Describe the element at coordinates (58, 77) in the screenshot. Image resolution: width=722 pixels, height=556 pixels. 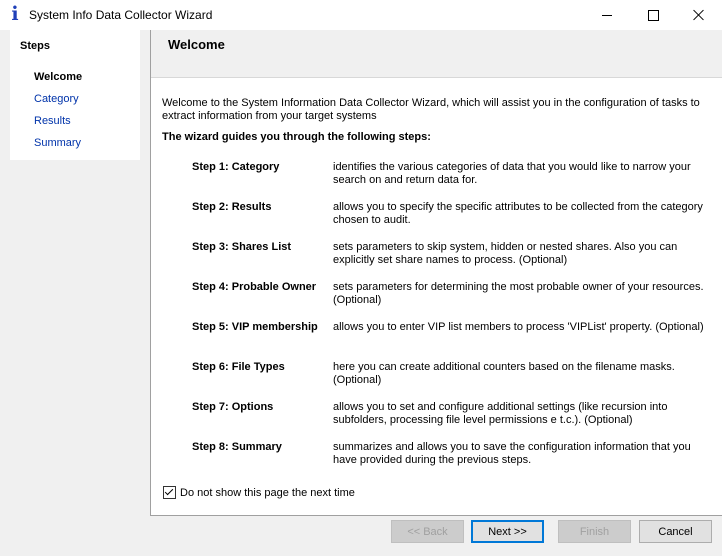
I see `sidebar-item-welcome: Welcome` at that location.